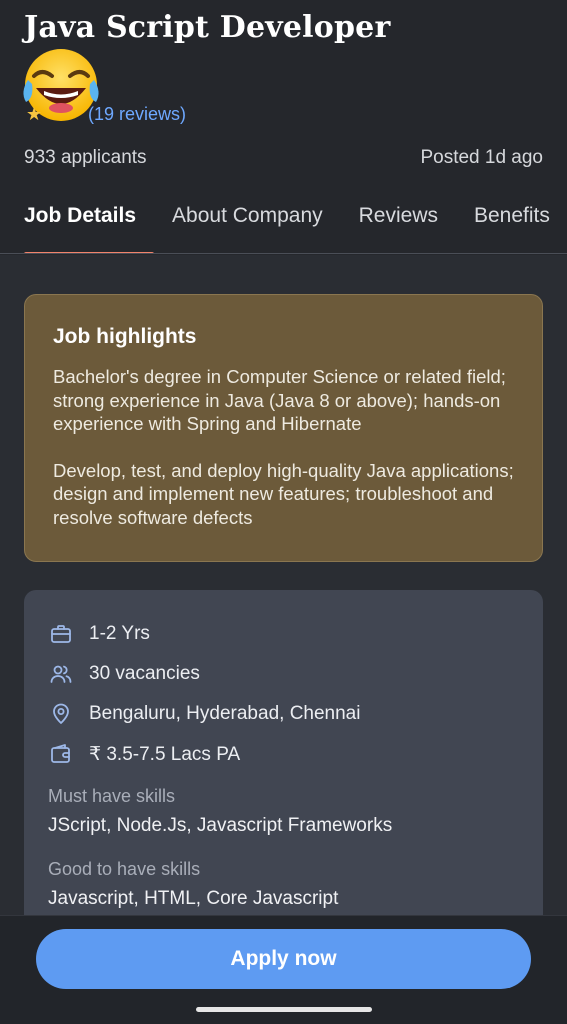 This screenshot has width=567, height=1024. Describe the element at coordinates (284, 1009) in the screenshot. I see `home-indicator` at that location.